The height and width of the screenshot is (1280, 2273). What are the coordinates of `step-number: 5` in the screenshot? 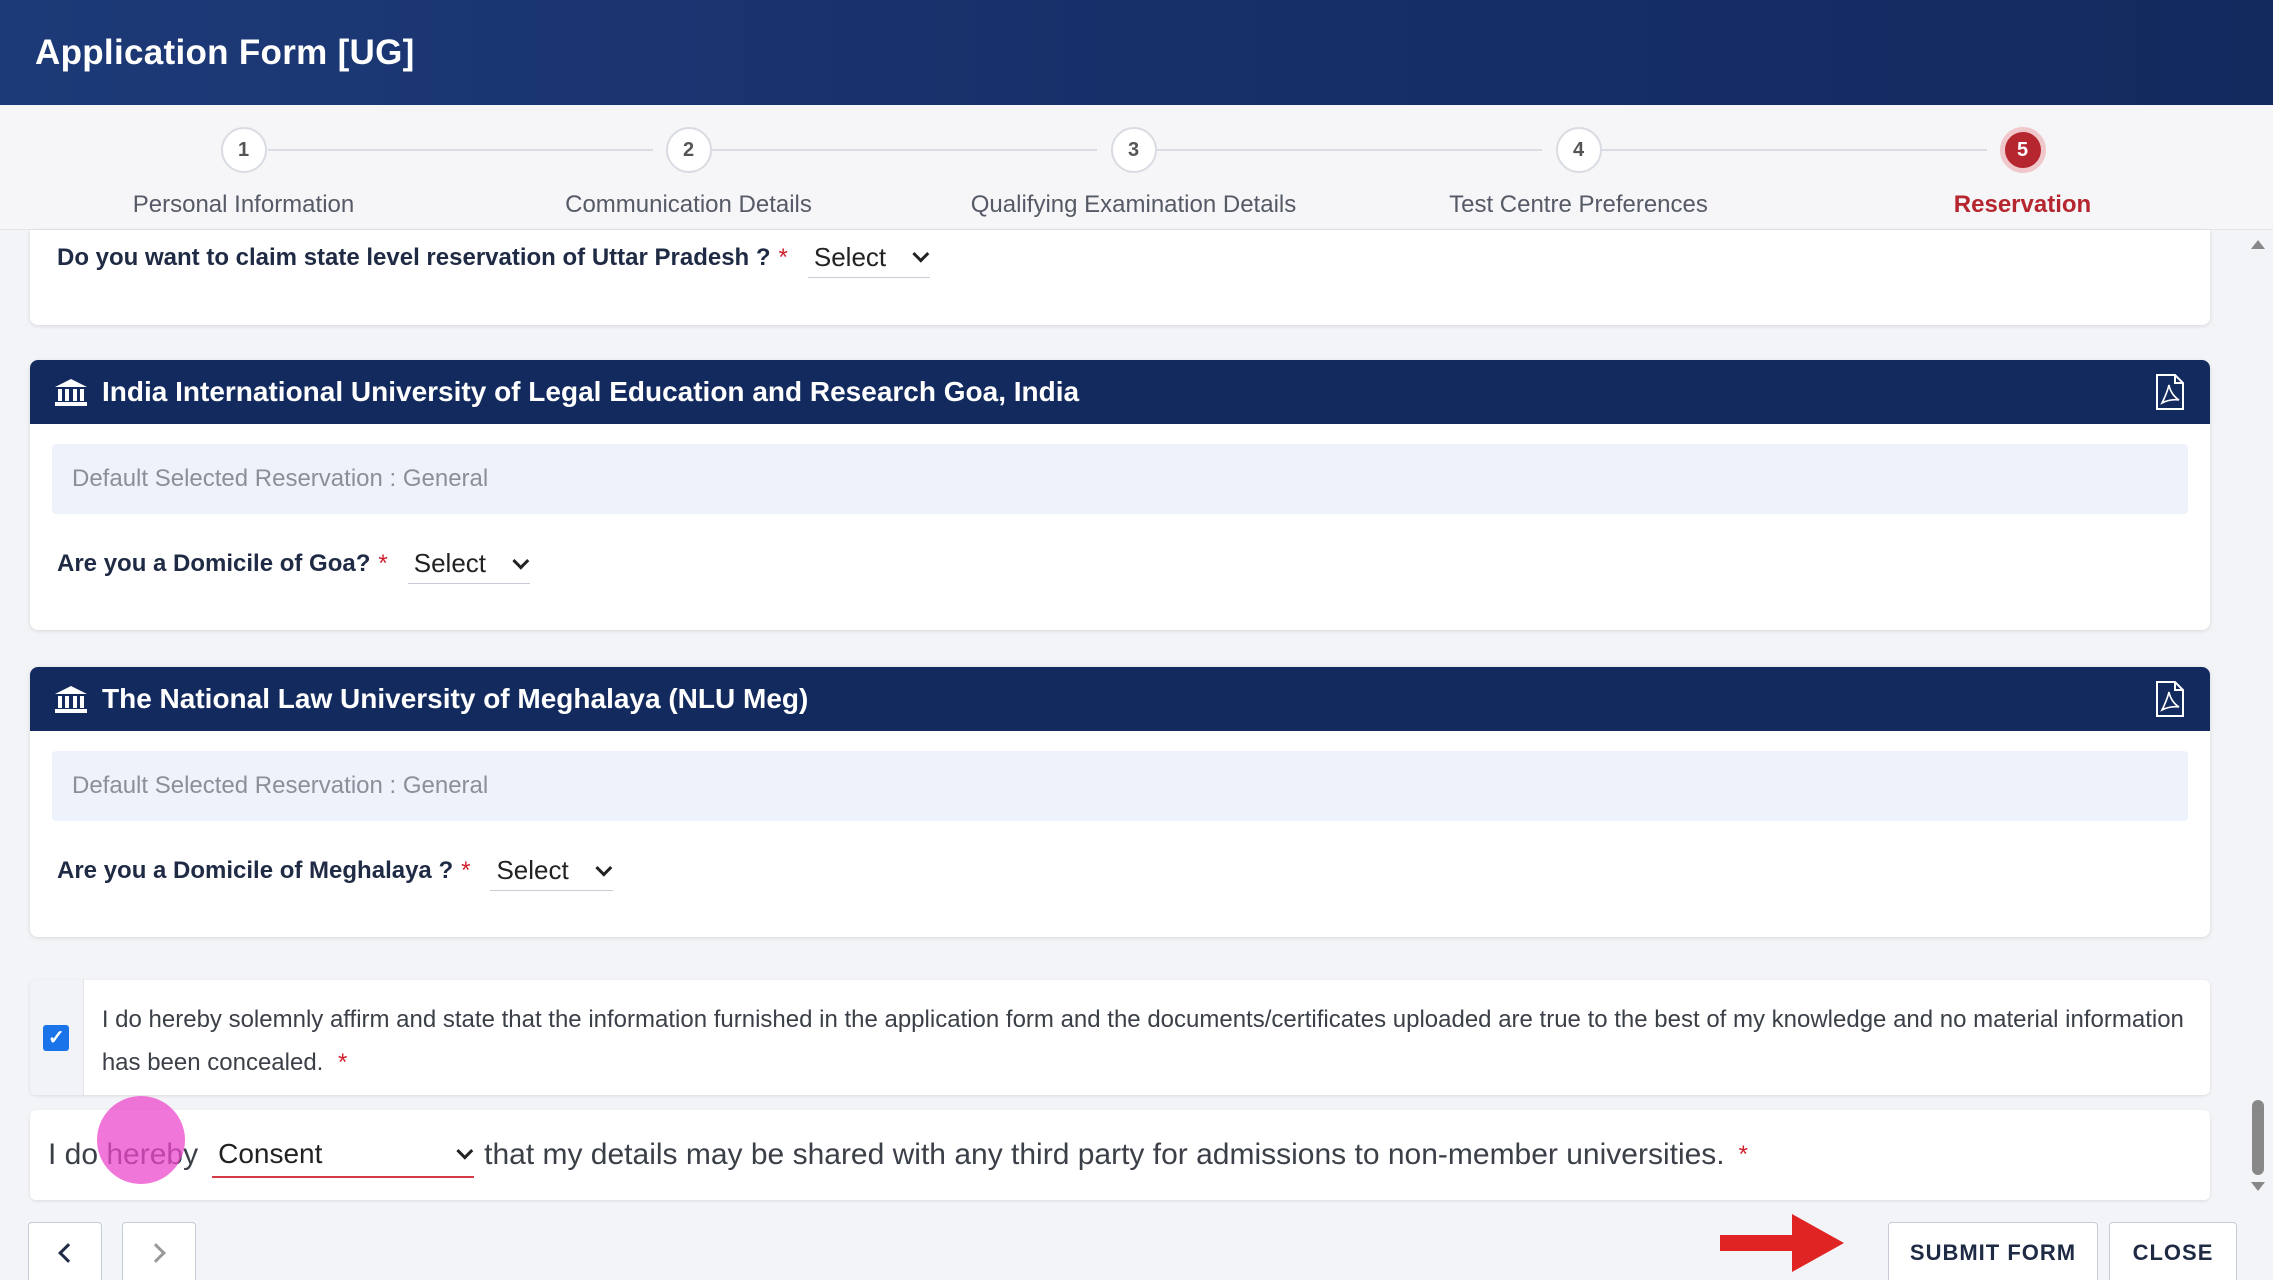 It's located at (2022, 150).